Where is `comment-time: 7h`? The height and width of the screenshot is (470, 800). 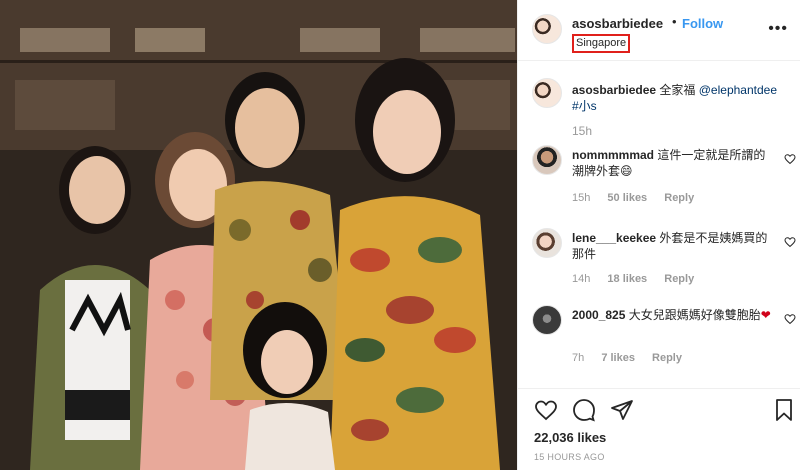 comment-time: 7h is located at coordinates (578, 358).